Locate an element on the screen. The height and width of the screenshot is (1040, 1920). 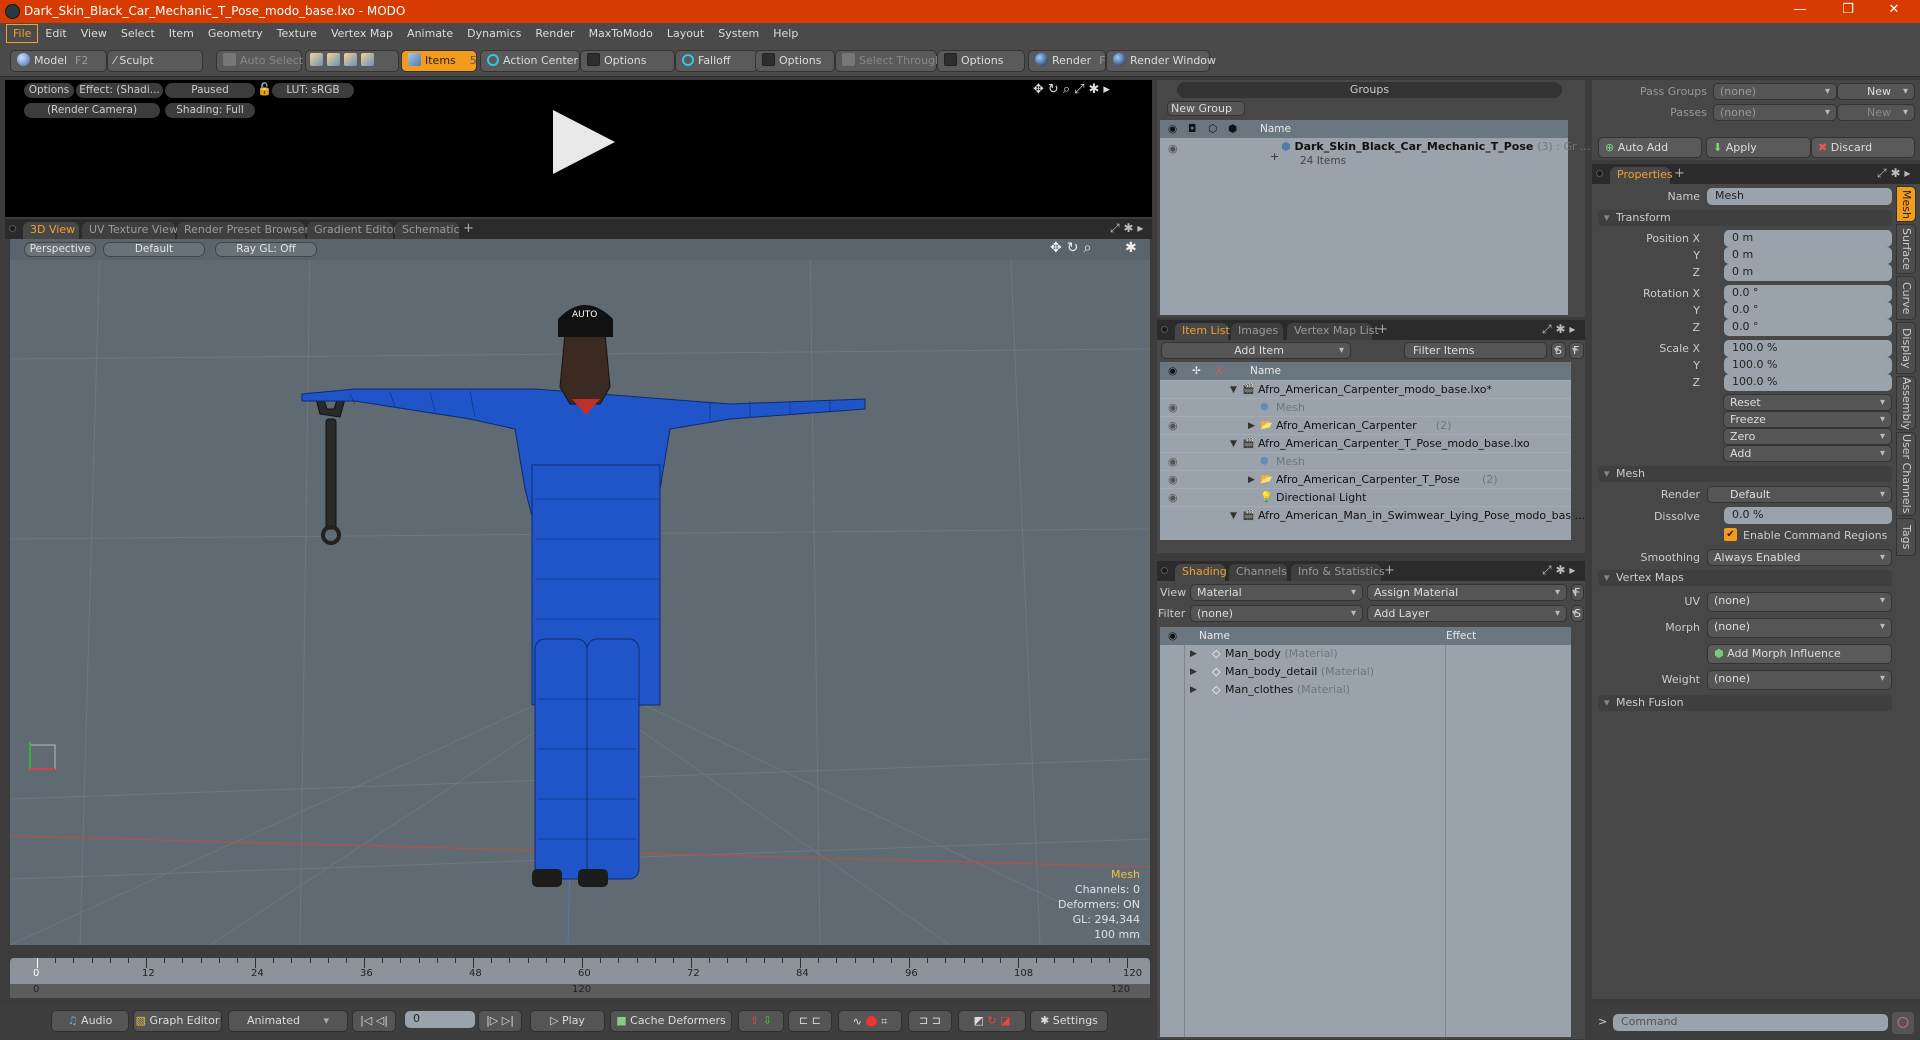
item-list-row: ▼ 🎬 Afro_American_Carpenter_modo_base.lxo* is located at coordinates (1365, 389).